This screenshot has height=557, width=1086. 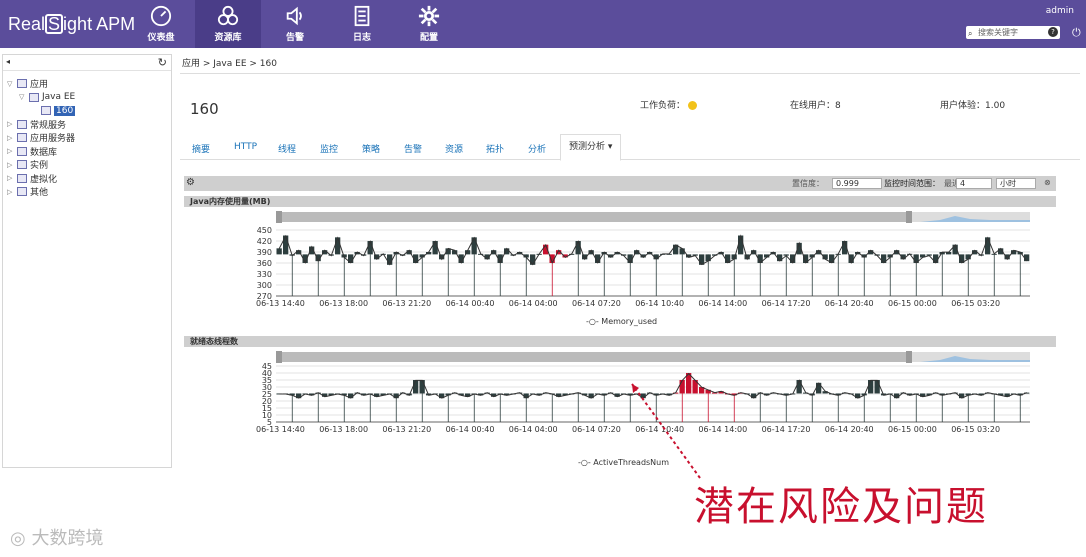 What do you see at coordinates (841, 507) in the screenshot?
I see `risk-annotation: 潜在风险及问题` at bounding box center [841, 507].